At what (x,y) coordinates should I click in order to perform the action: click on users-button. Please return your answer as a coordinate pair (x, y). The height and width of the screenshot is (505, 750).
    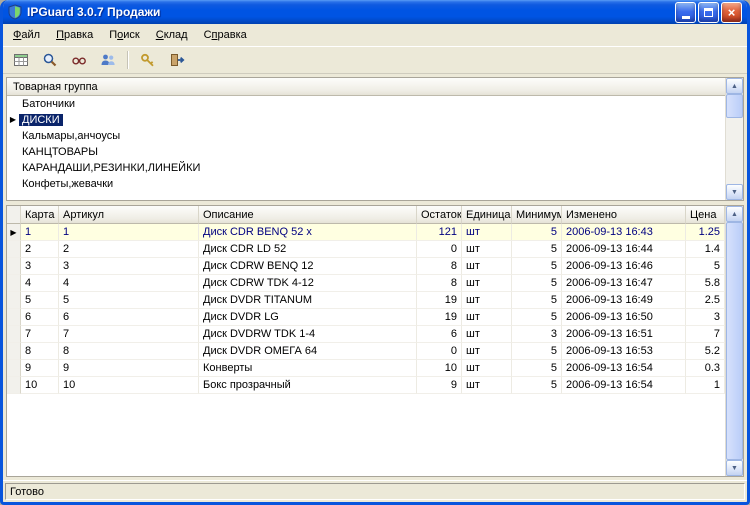
    Looking at the image, I should click on (108, 60).